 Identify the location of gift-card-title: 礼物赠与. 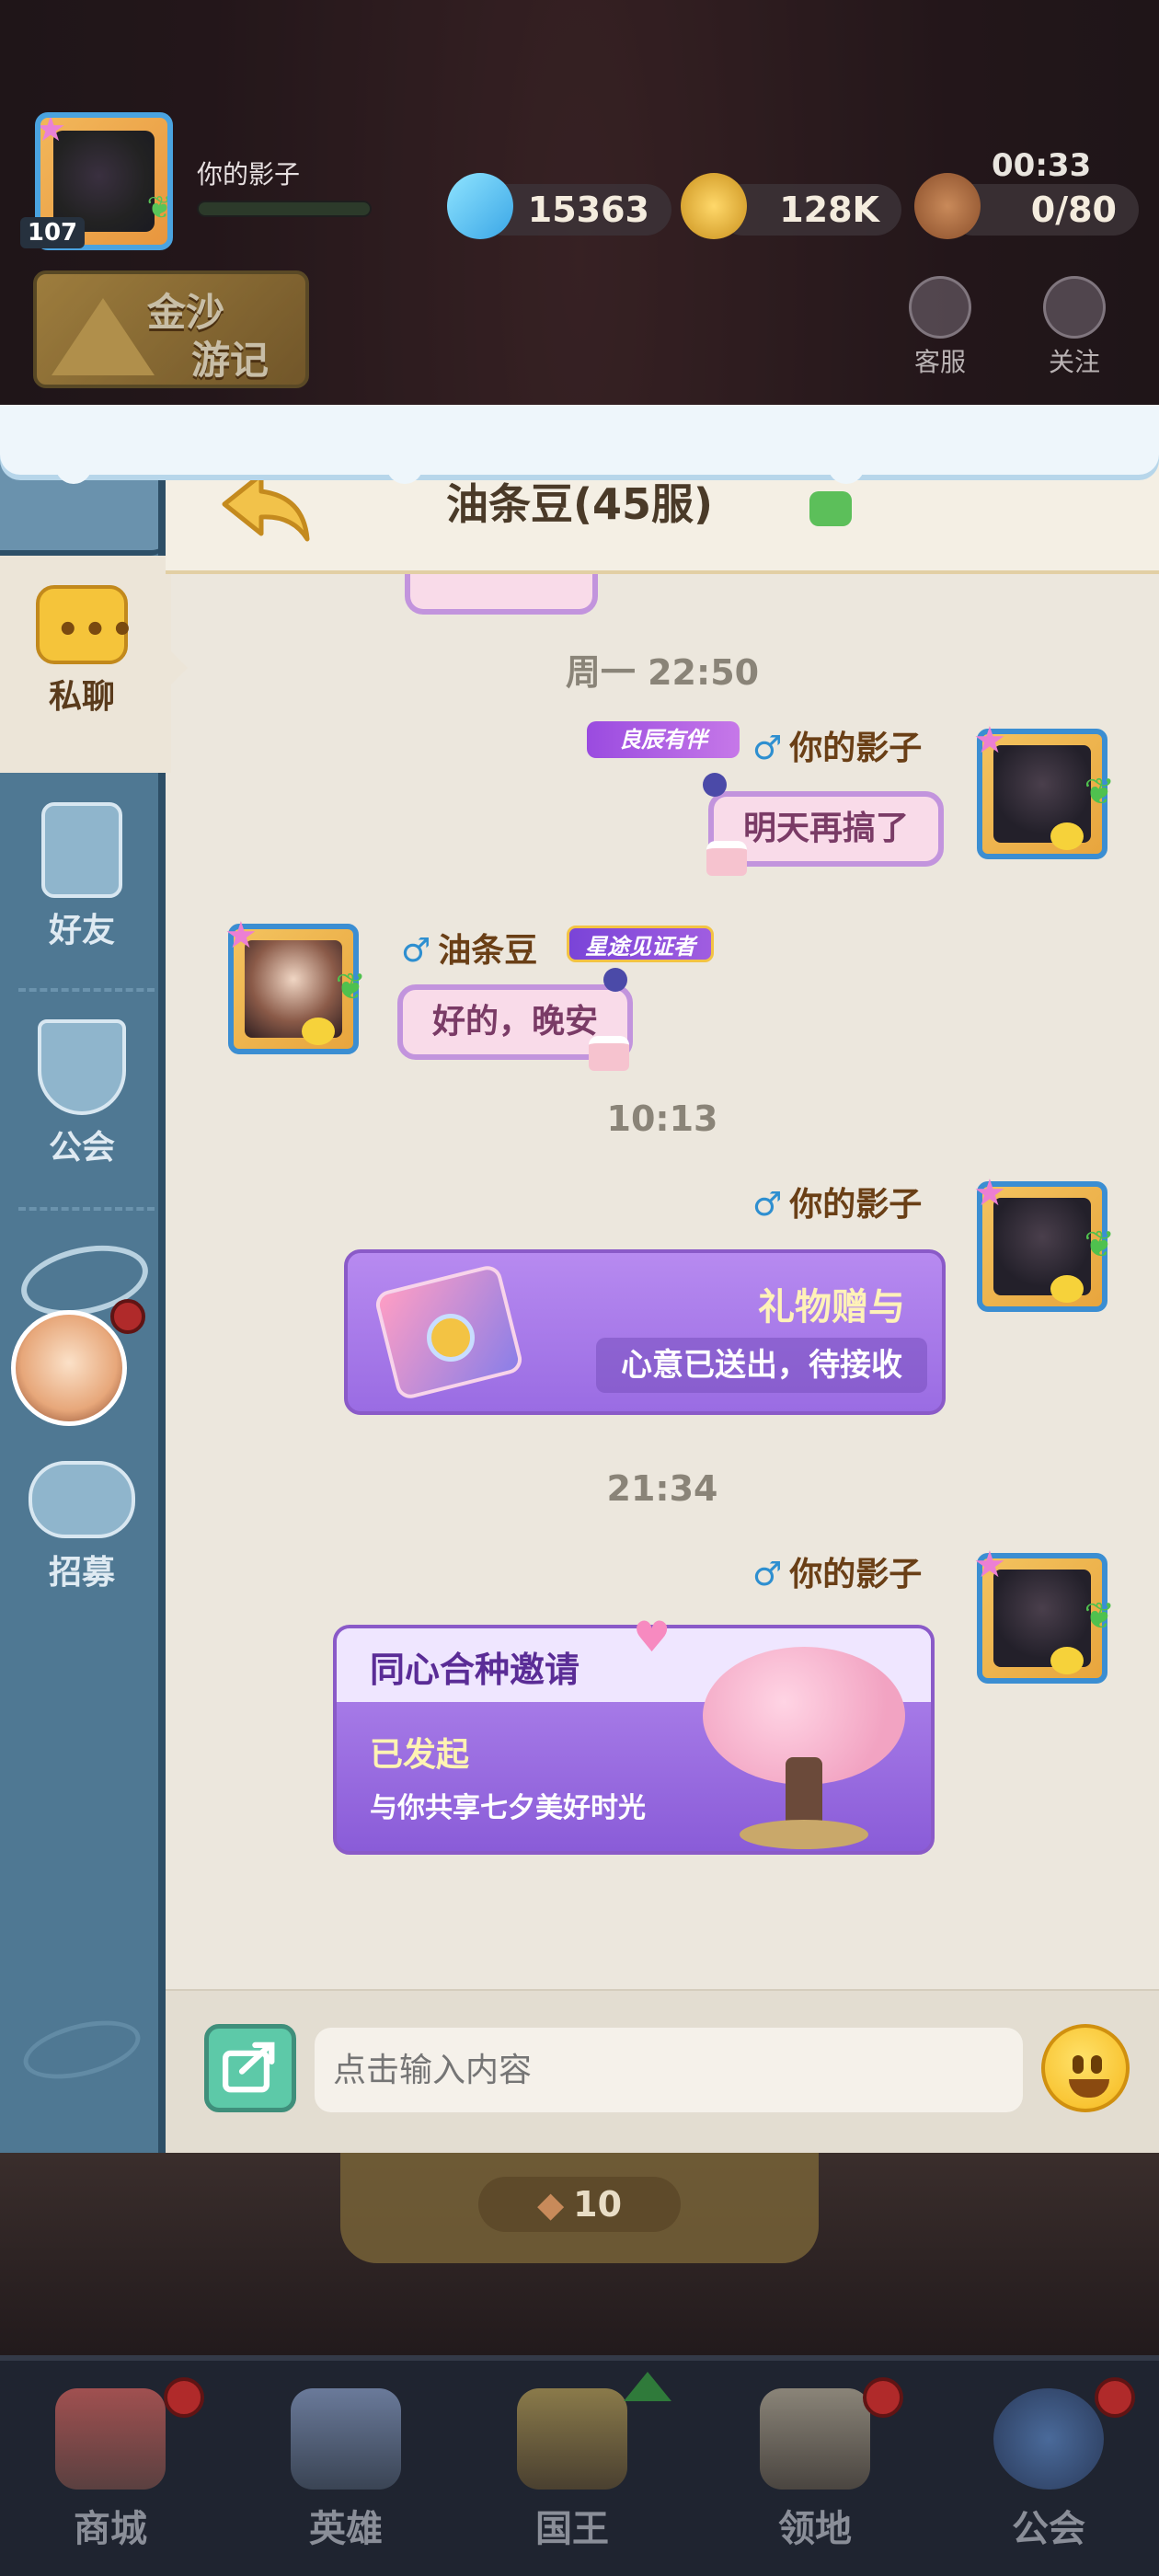
(831, 1307).